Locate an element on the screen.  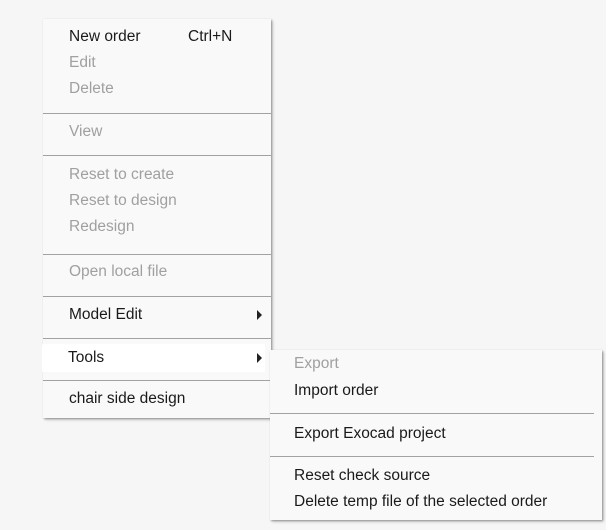
menu-item-label: Tools is located at coordinates (86, 357).